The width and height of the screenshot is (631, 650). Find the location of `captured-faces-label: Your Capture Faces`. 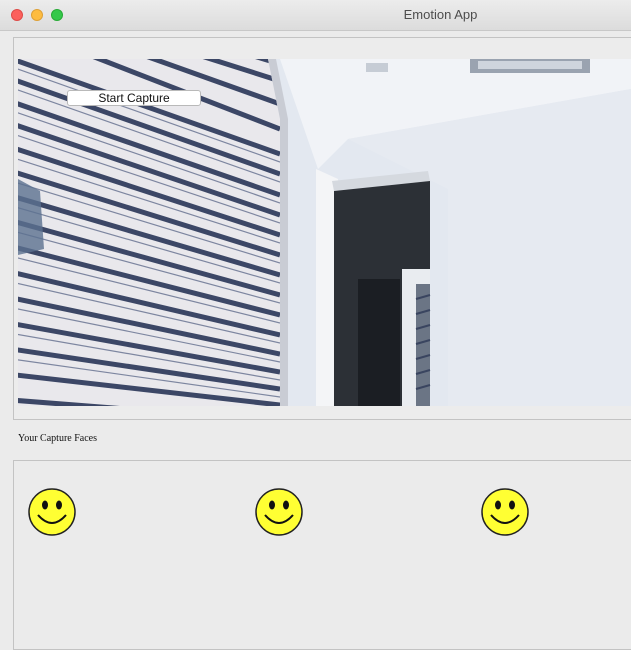

captured-faces-label: Your Capture Faces is located at coordinates (57, 438).